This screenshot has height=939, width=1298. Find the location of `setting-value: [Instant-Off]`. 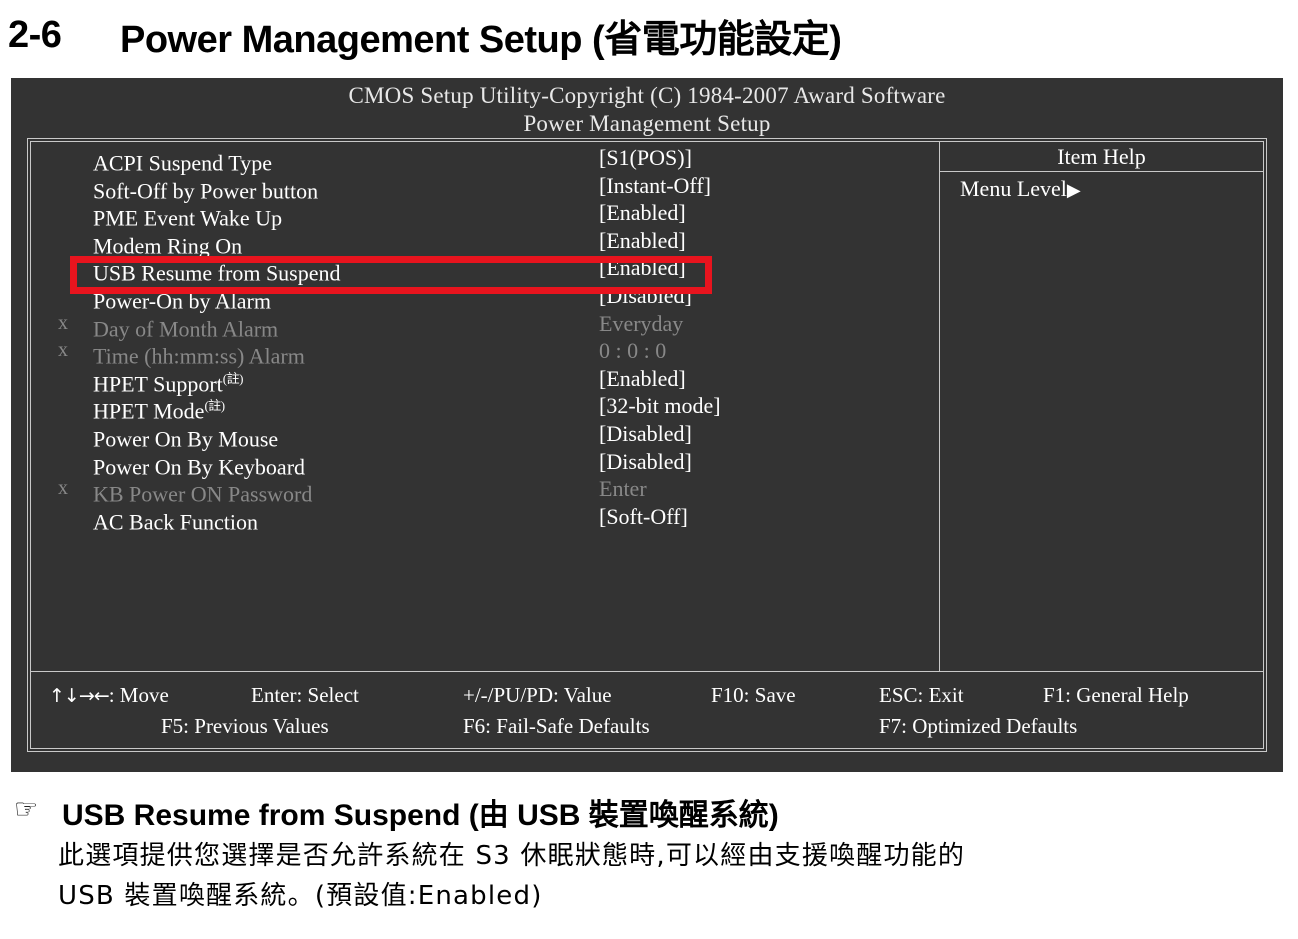

setting-value: [Instant-Off] is located at coordinates (655, 186).